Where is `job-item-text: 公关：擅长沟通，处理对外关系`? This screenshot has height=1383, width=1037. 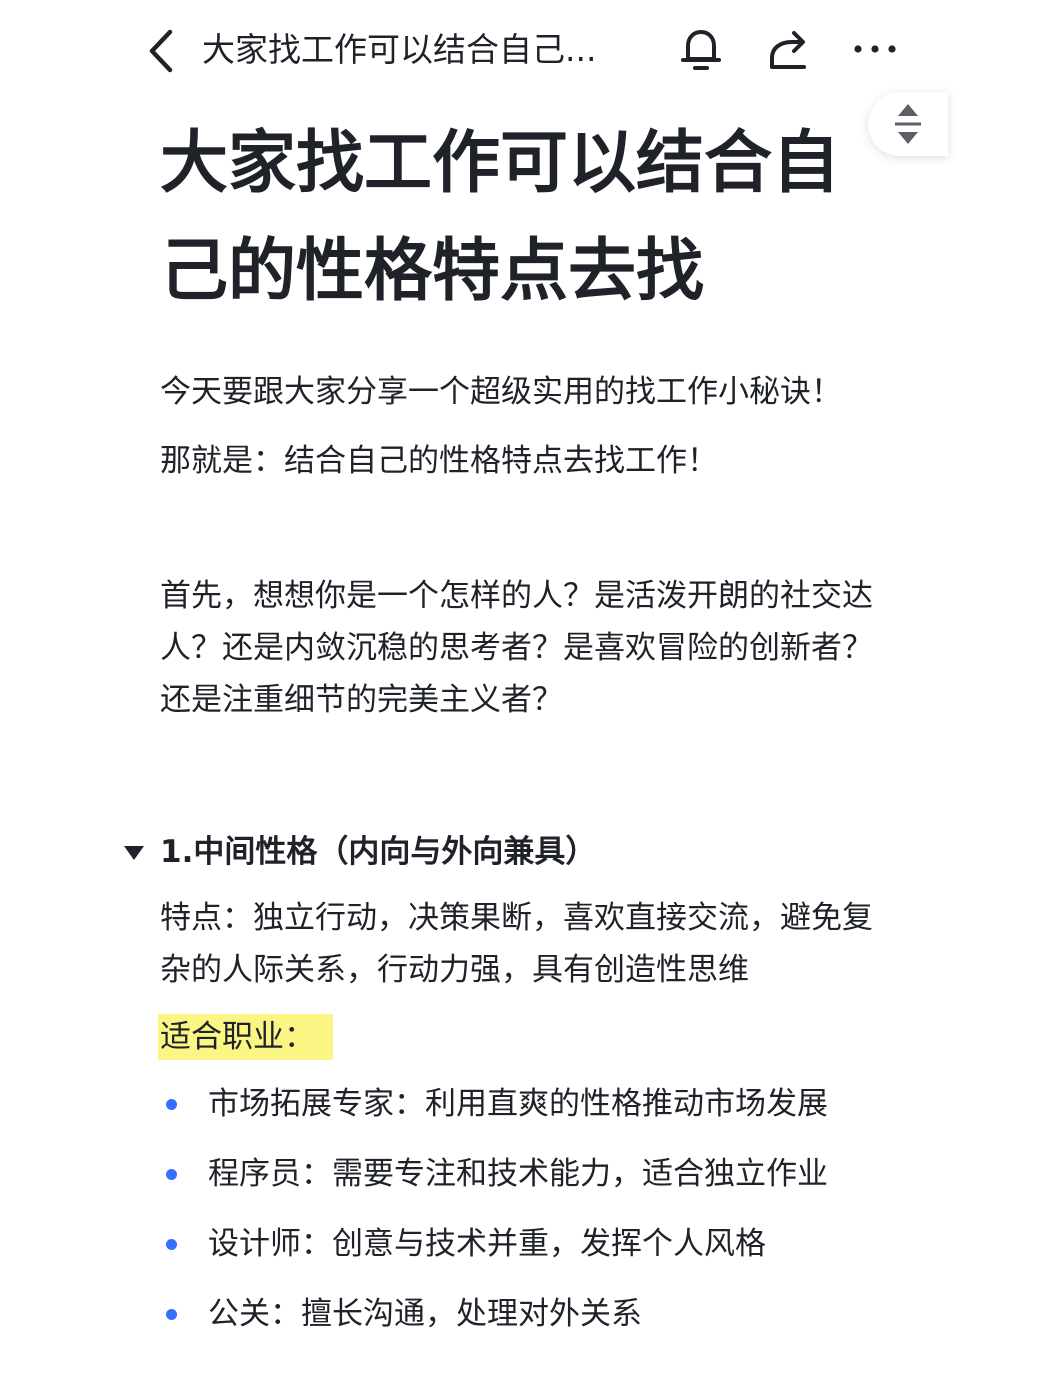
job-item-text: 公关：擅长沟通，处理对外关系 is located at coordinates (425, 1314).